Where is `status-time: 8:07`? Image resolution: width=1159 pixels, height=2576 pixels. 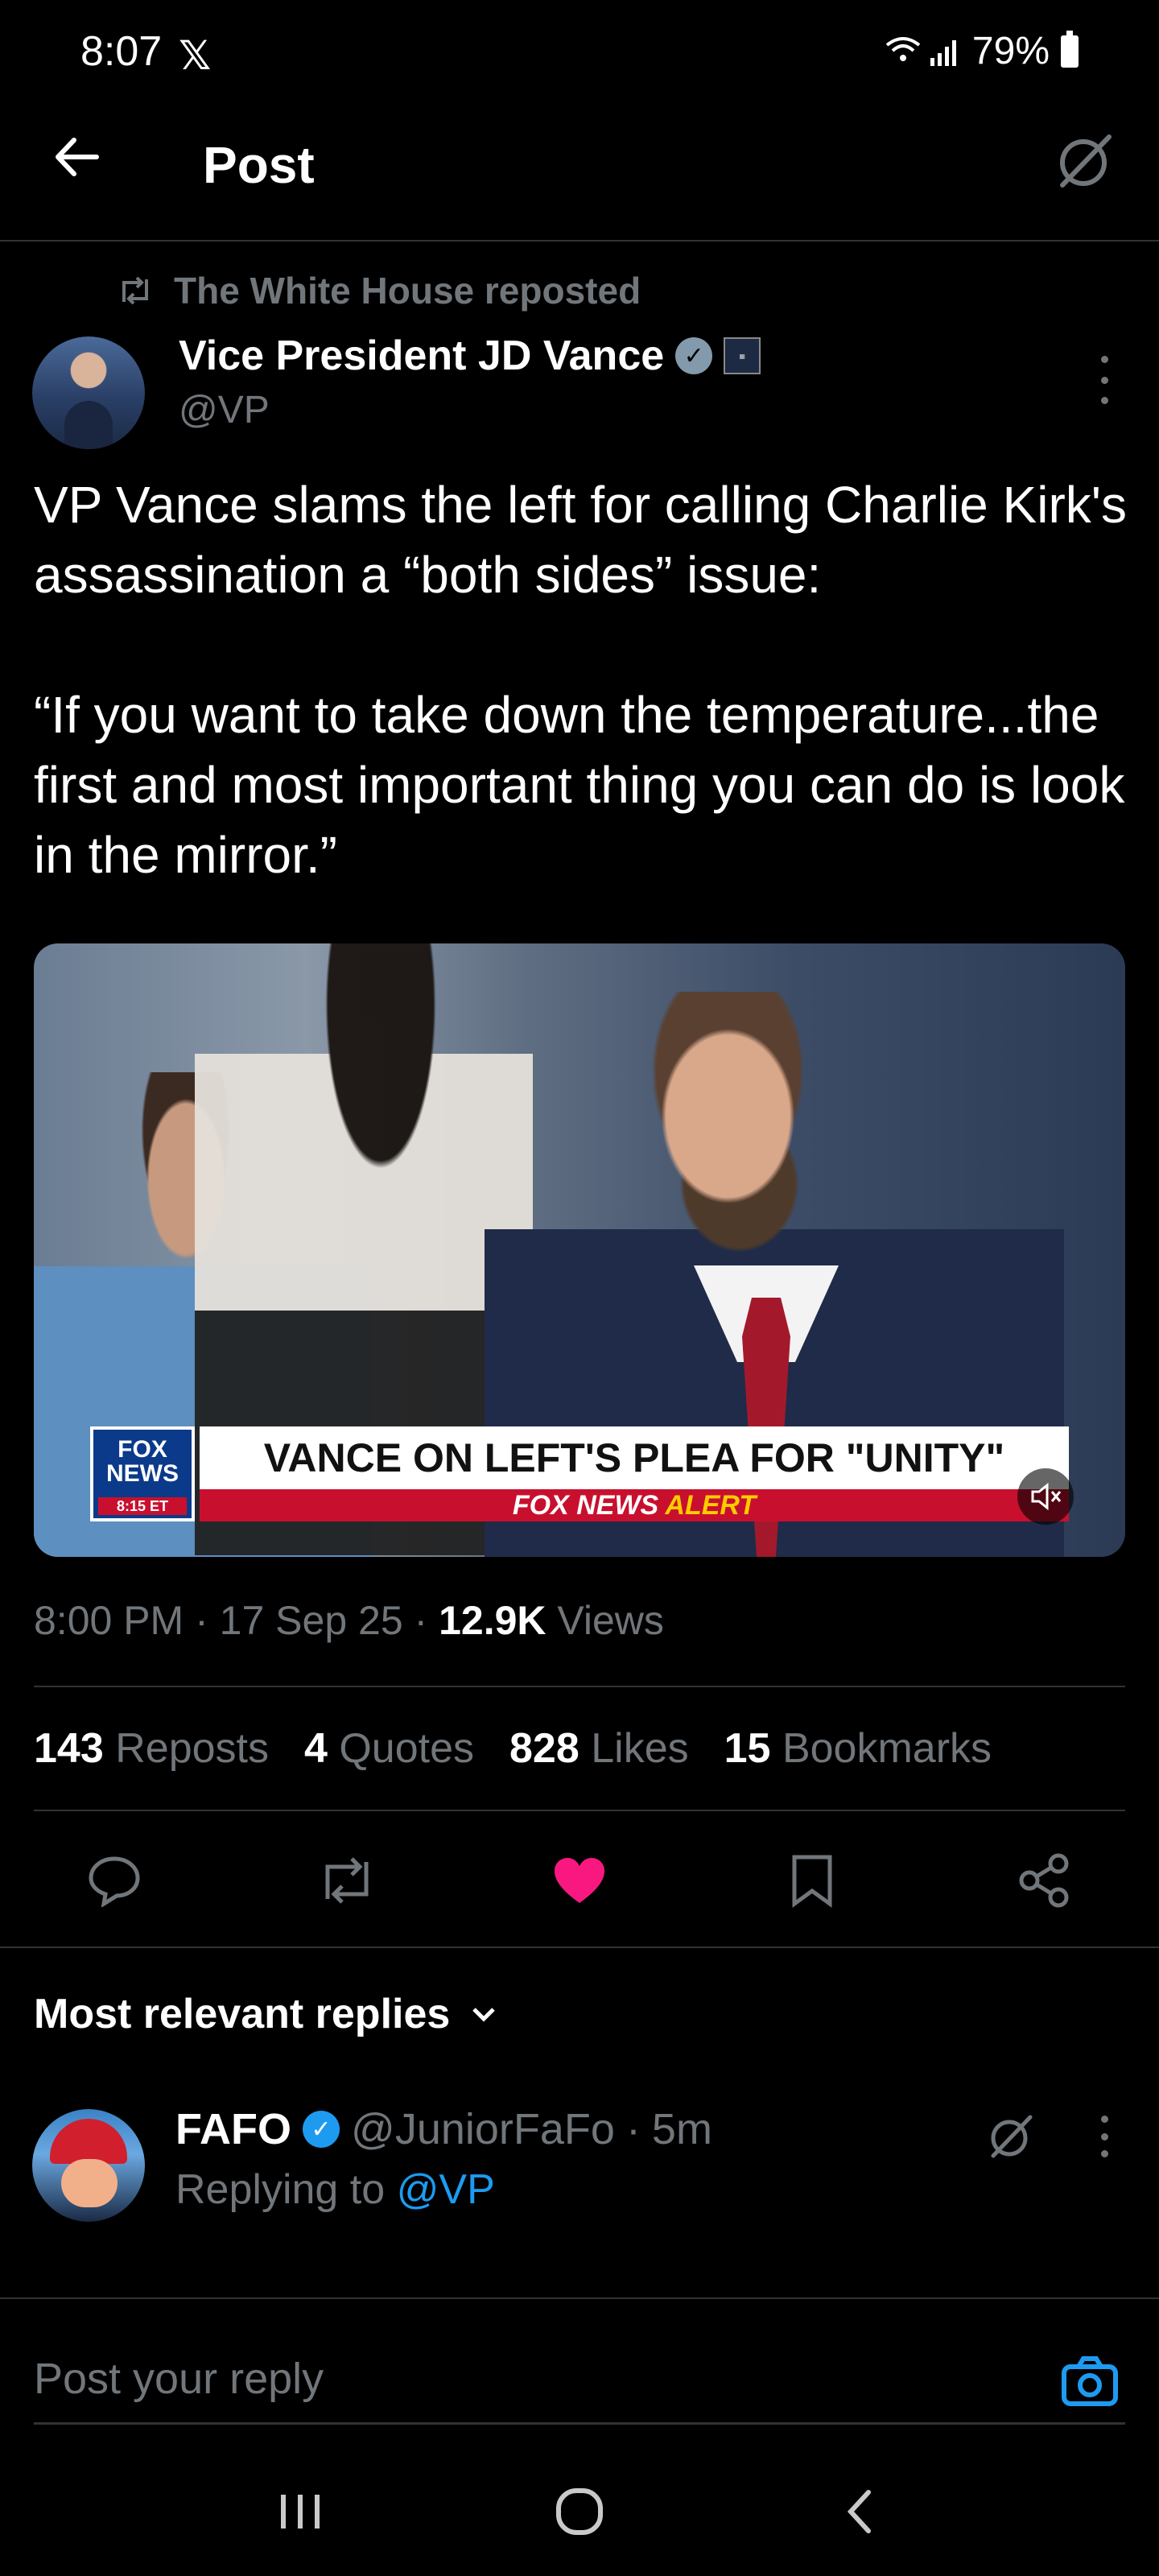
status-time: 8:07 is located at coordinates (121, 51).